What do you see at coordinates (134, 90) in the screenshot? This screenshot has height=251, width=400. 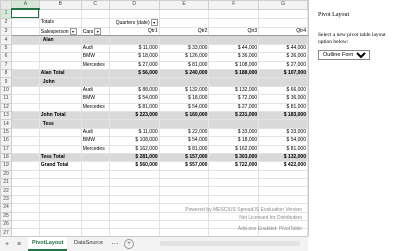 I see `cell: $ 88,000` at bounding box center [134, 90].